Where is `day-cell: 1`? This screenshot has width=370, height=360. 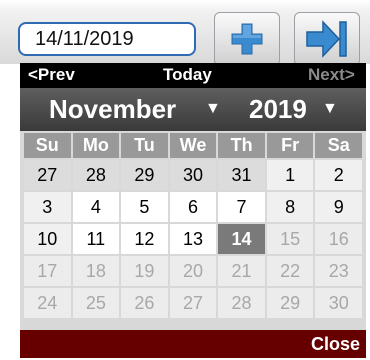
day-cell: 1 is located at coordinates (290, 175).